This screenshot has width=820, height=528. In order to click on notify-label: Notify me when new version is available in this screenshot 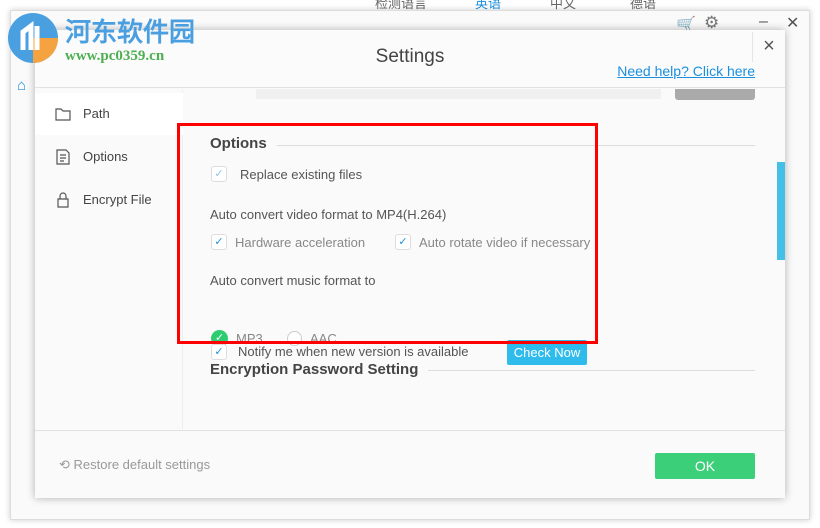, I will do `click(353, 351)`.